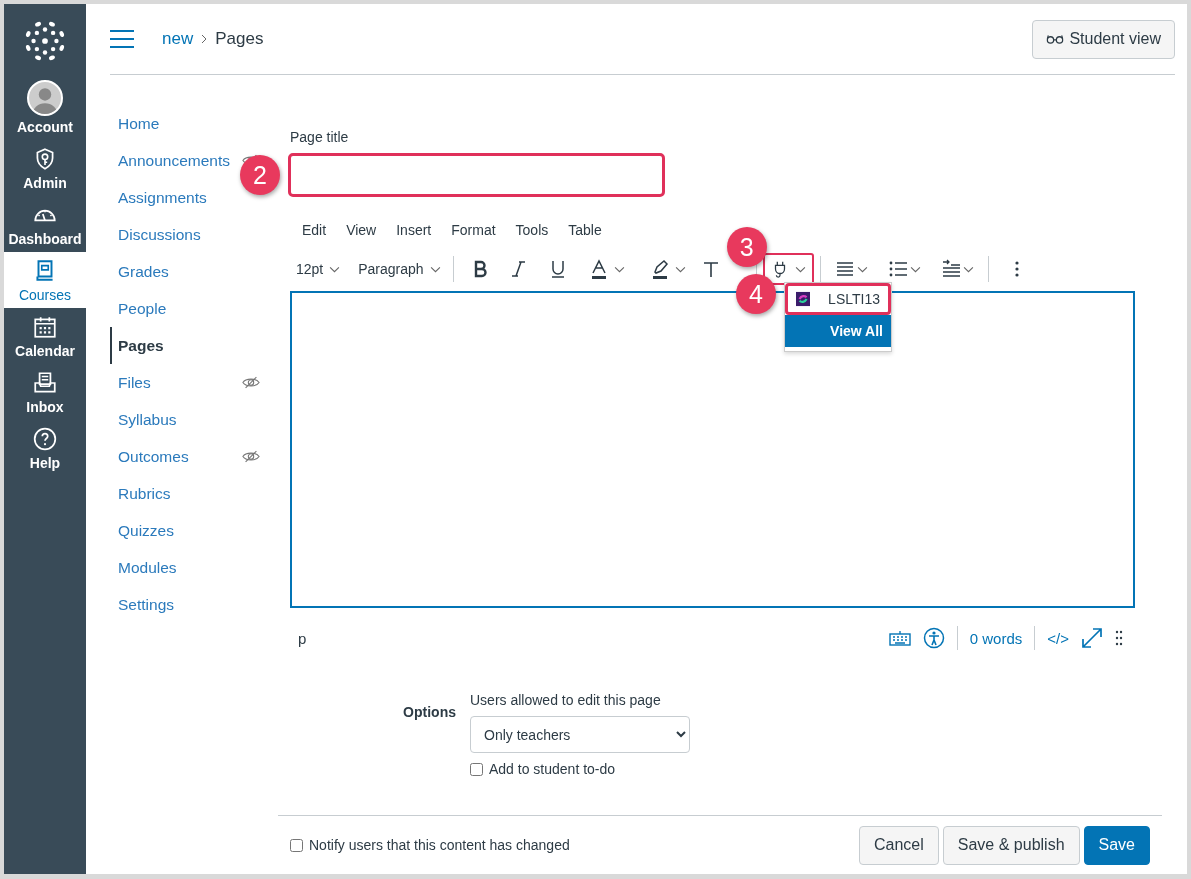  What do you see at coordinates (45, 41) in the screenshot?
I see `logo-icon` at bounding box center [45, 41].